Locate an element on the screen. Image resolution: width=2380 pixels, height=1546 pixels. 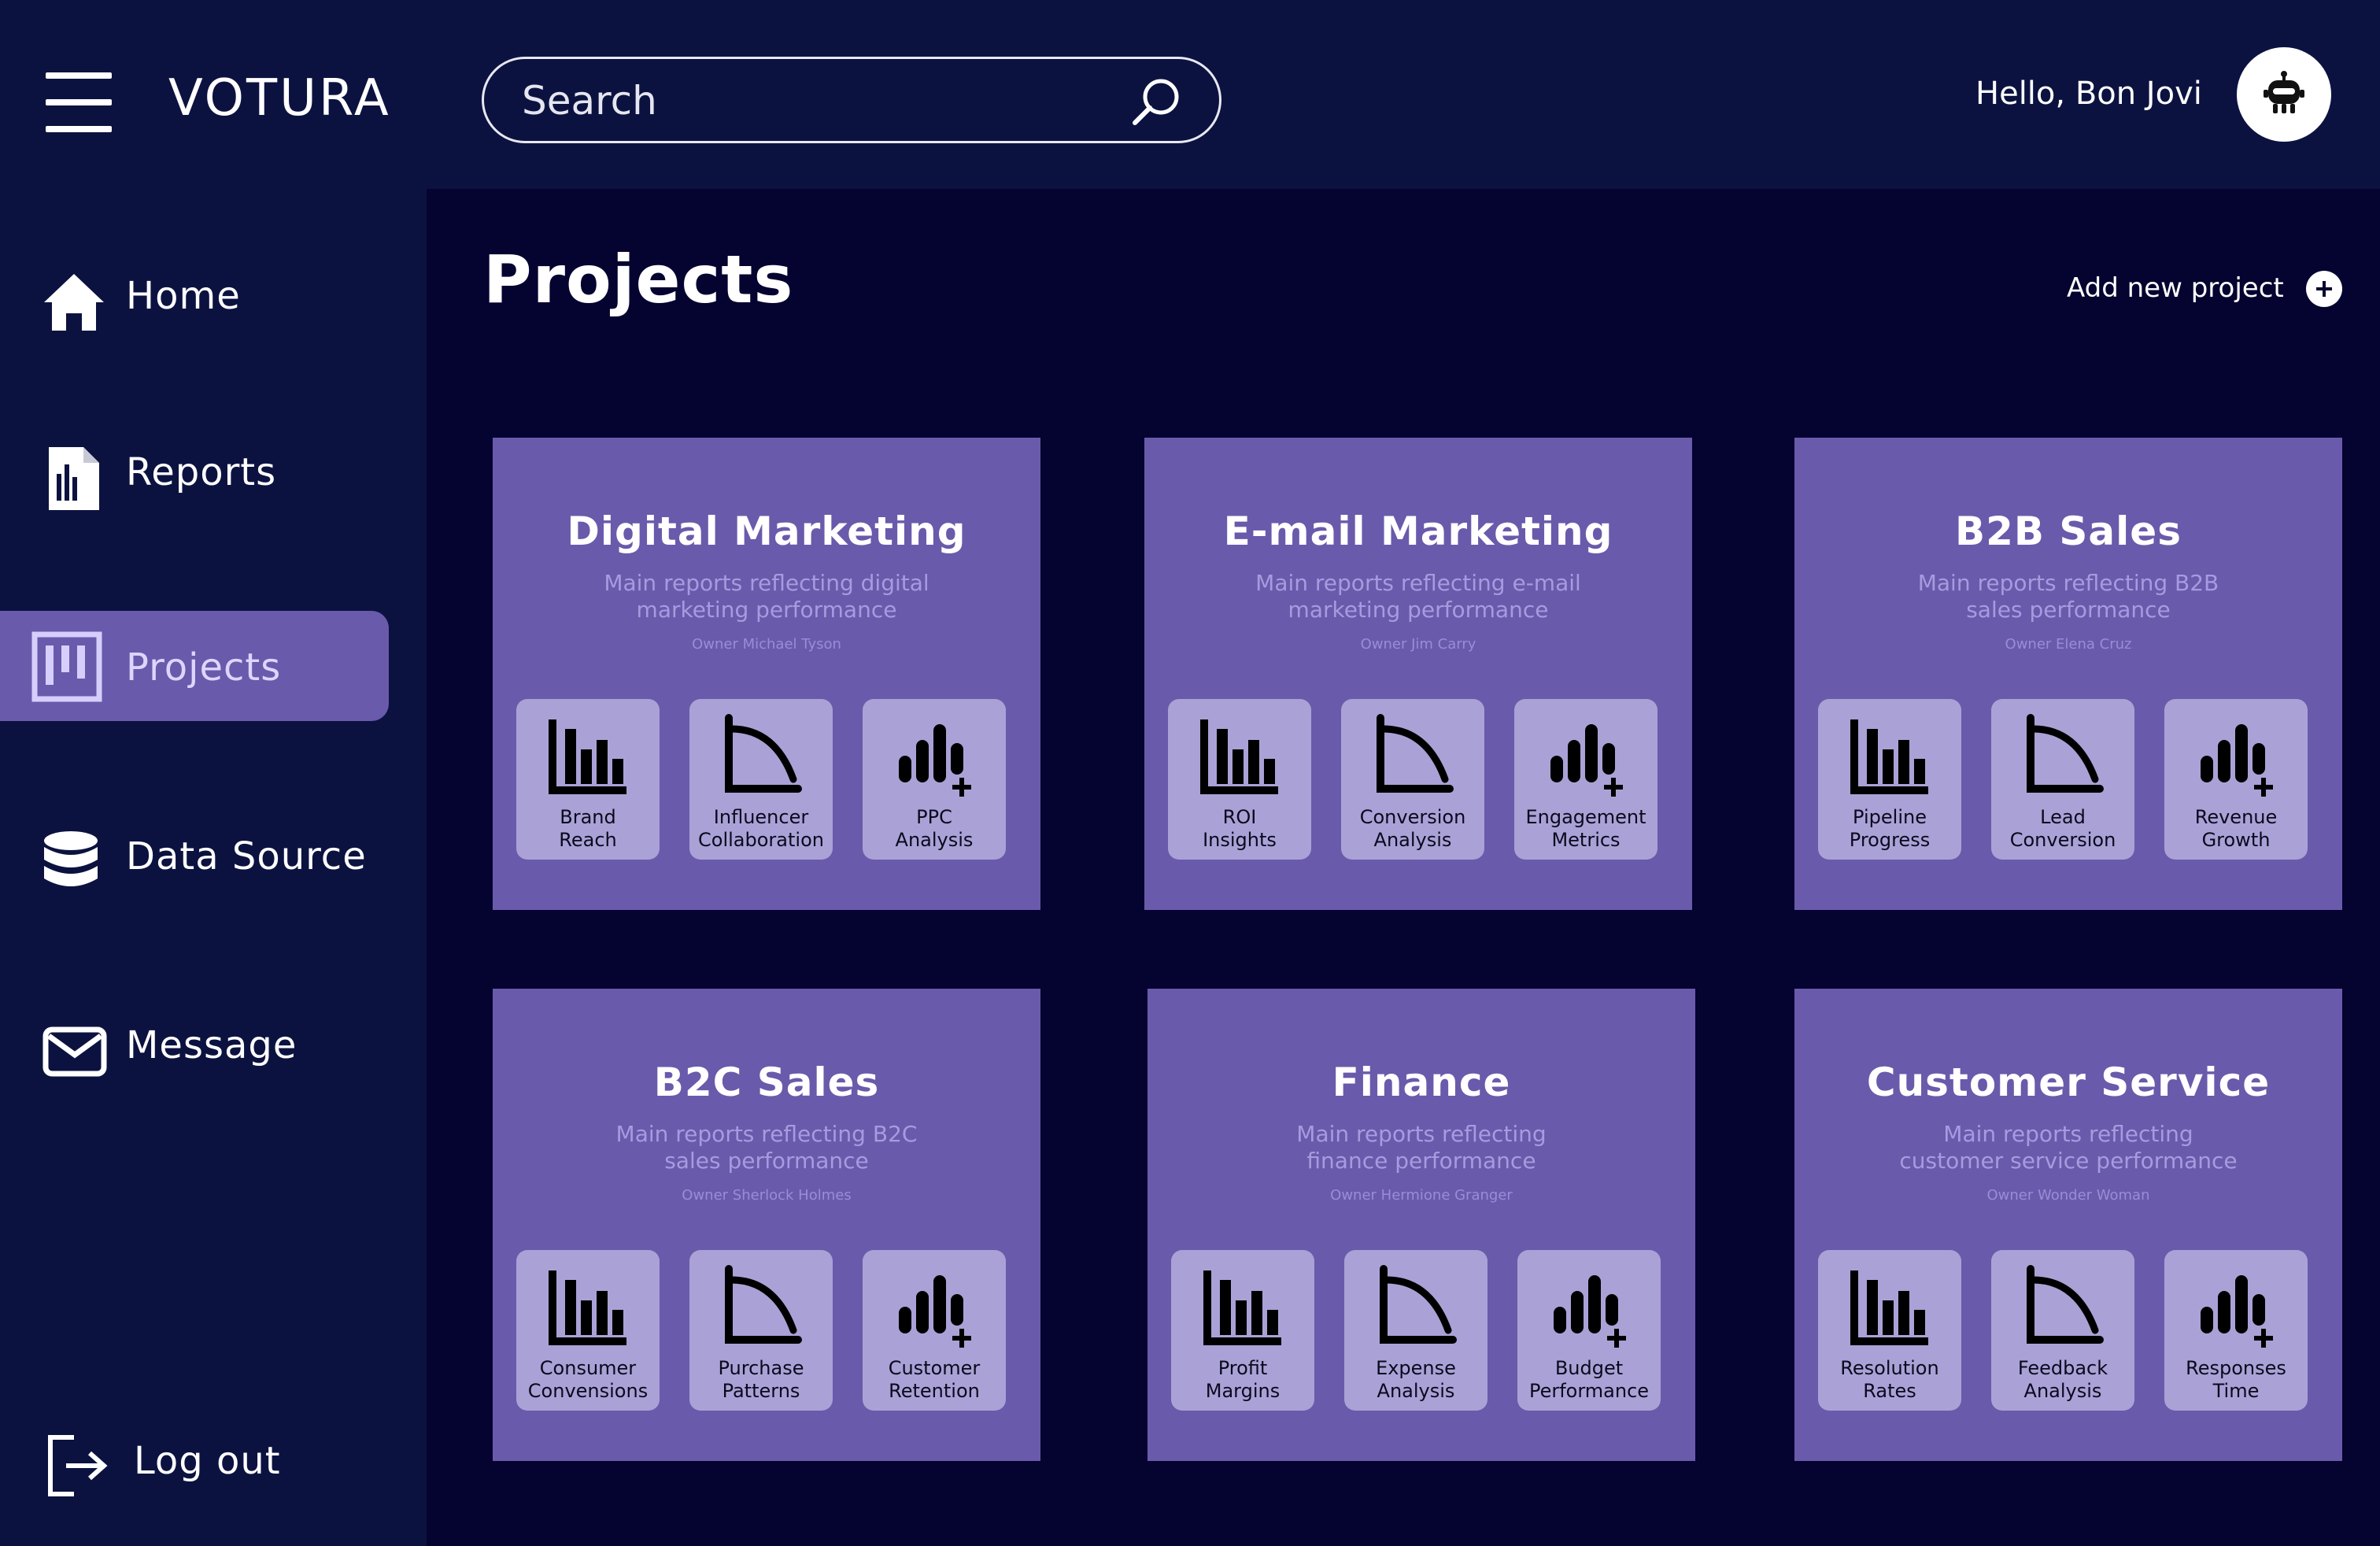
report-tile: ROI Insights is located at coordinates (1239, 779).